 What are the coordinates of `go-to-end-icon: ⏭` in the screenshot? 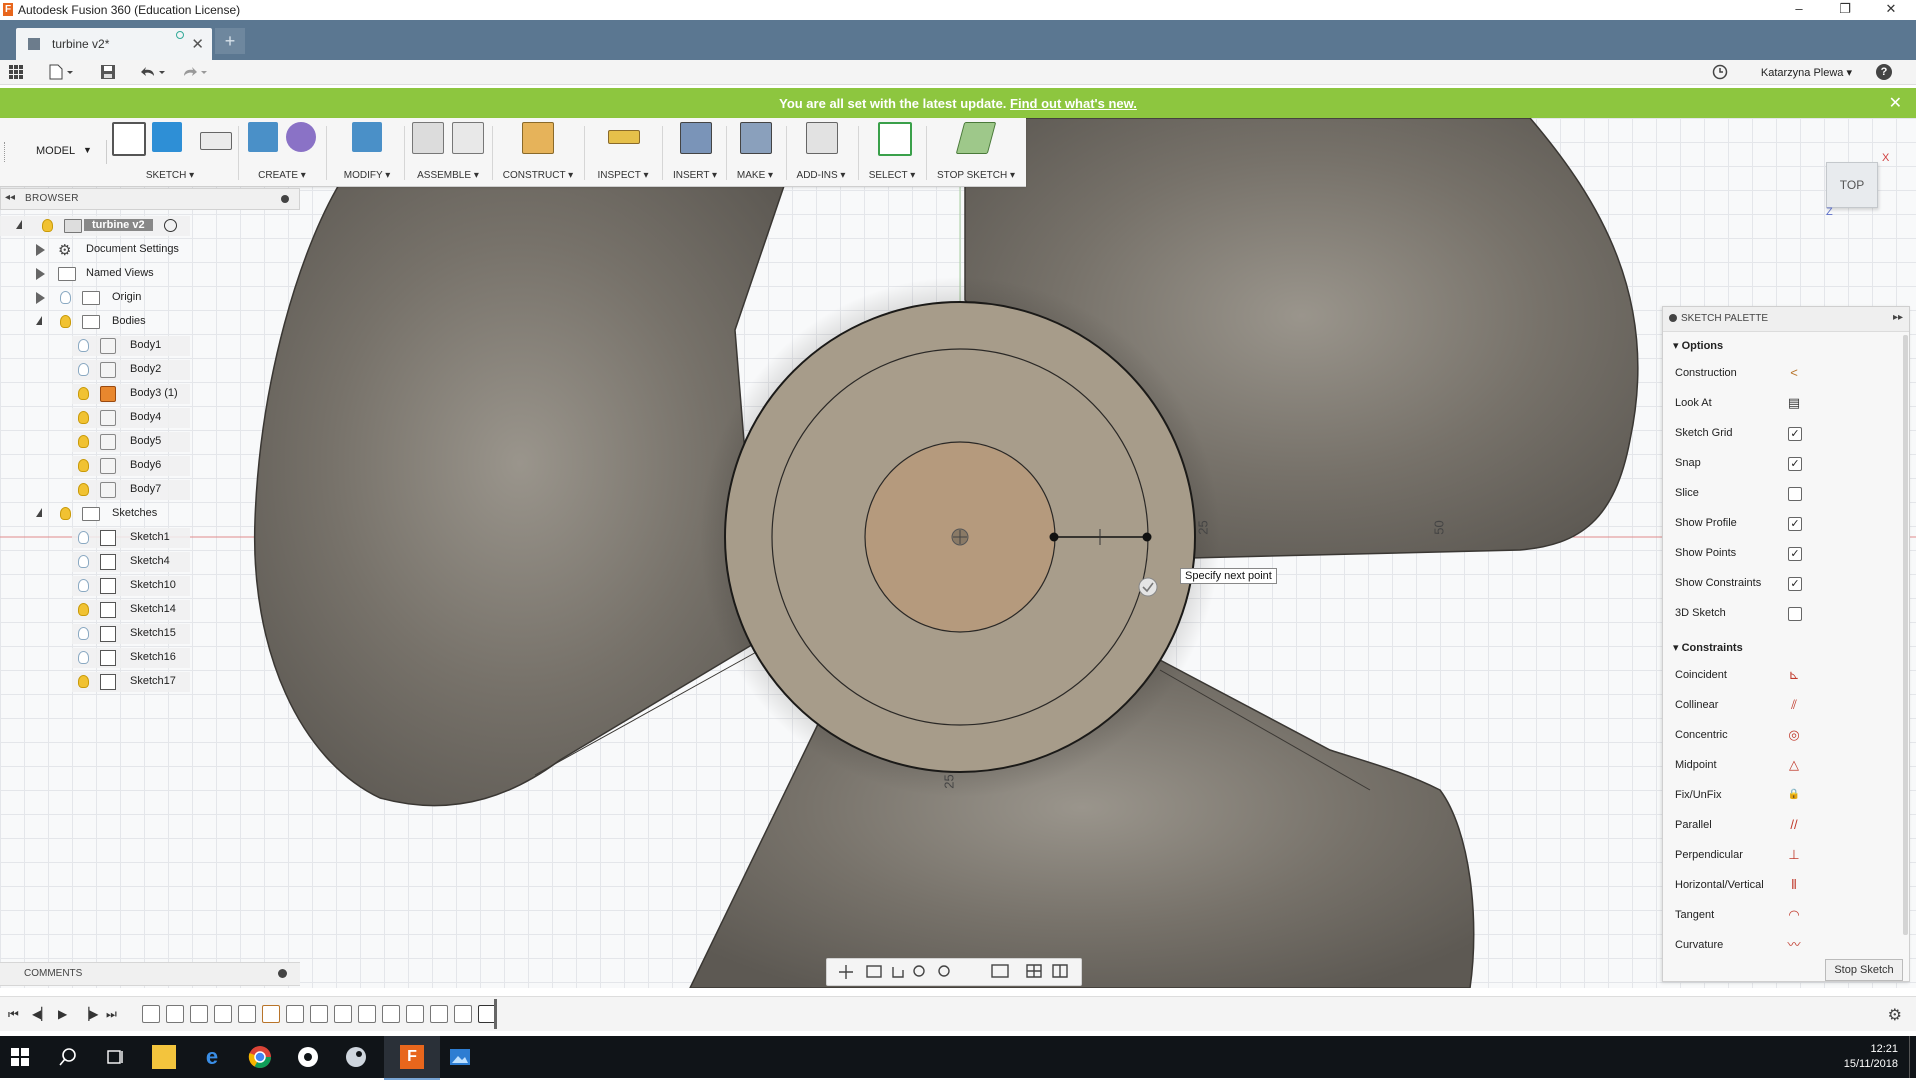 It's located at (111, 1014).